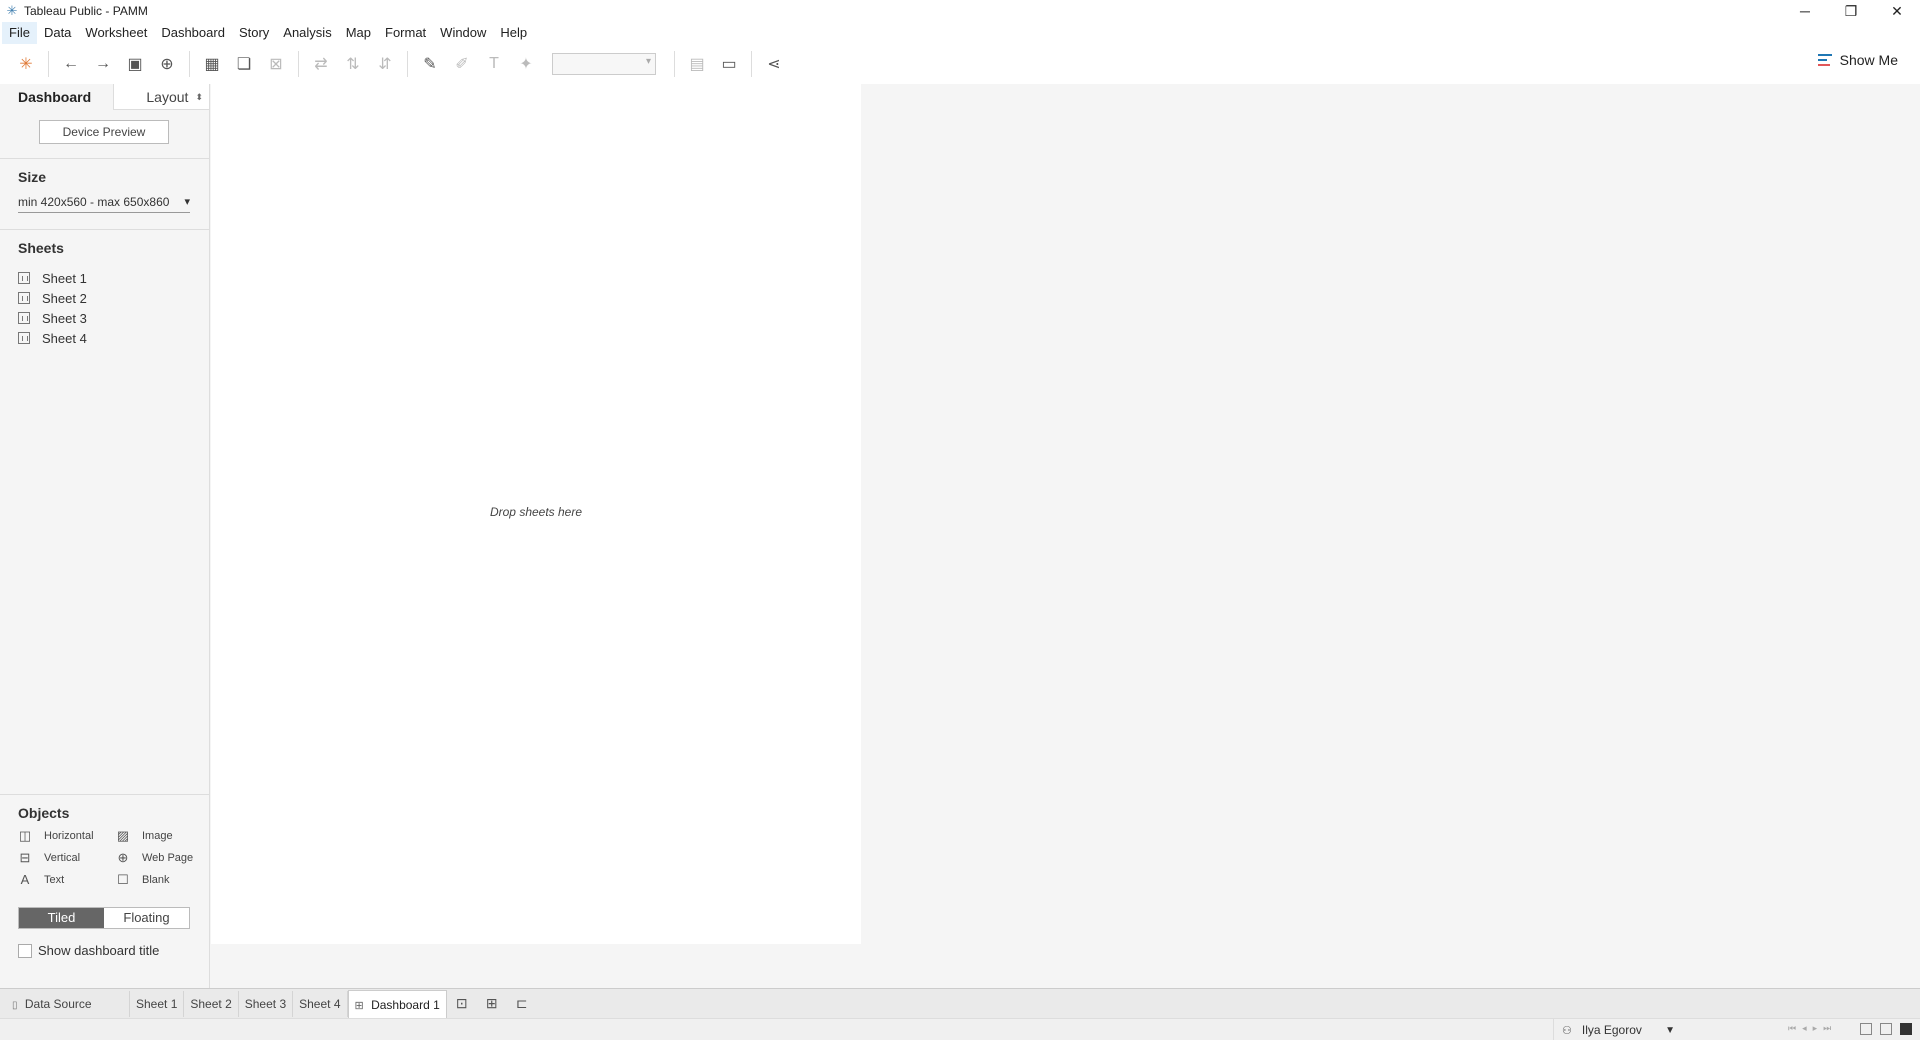  Describe the element at coordinates (103, 64) in the screenshot. I see `redo-icon: →` at that location.